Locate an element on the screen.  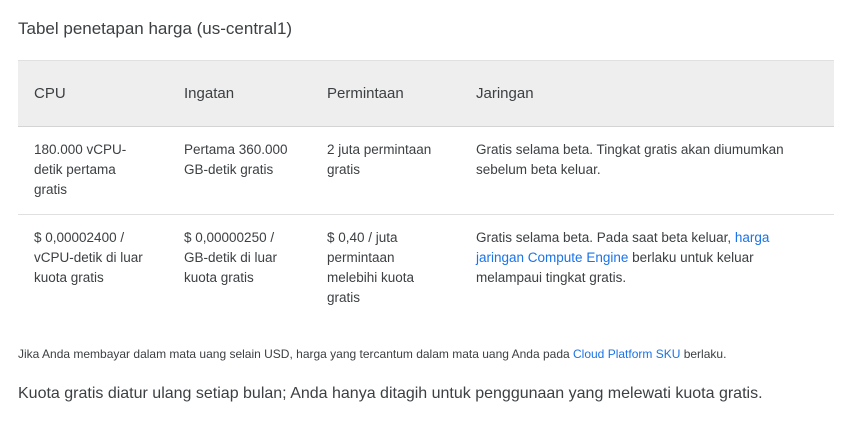
currency-note-text-after: berlaku. is located at coordinates (703, 354).